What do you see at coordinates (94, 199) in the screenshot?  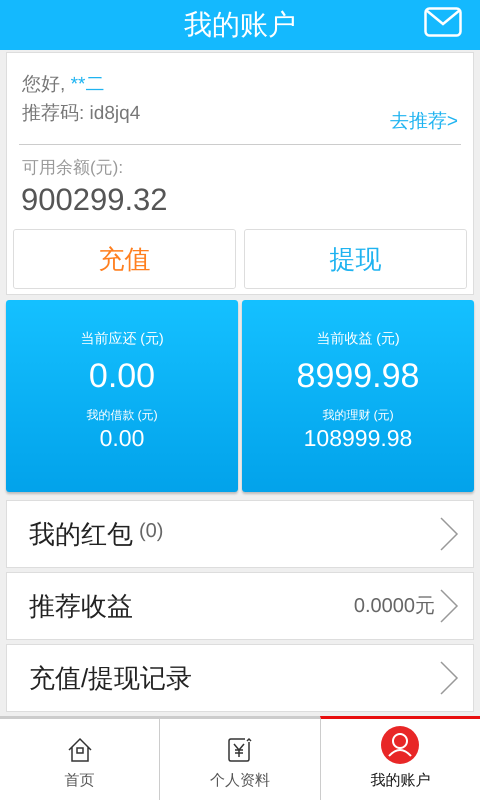 I see `balance-amount: 900299.32` at bounding box center [94, 199].